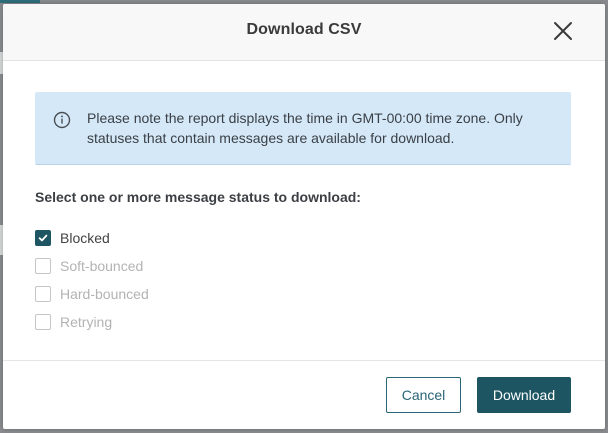 This screenshot has width=608, height=433. I want to click on checkbox-label: Soft-bounced, so click(102, 266).